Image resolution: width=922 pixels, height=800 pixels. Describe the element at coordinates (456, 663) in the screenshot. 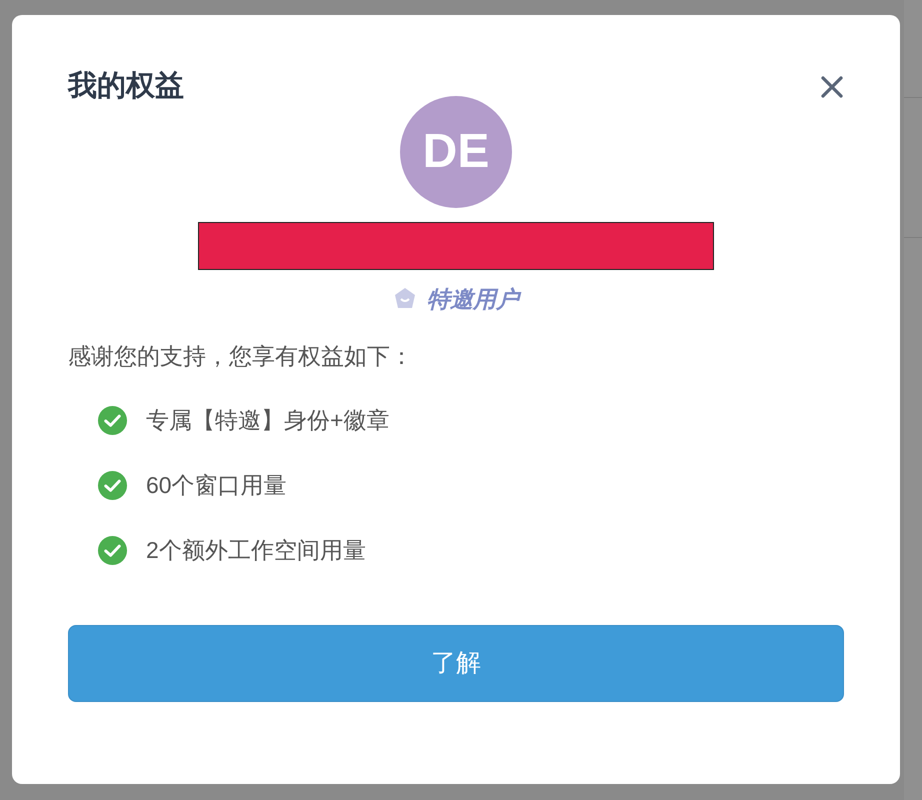

I see `confirm-button: 了解` at that location.